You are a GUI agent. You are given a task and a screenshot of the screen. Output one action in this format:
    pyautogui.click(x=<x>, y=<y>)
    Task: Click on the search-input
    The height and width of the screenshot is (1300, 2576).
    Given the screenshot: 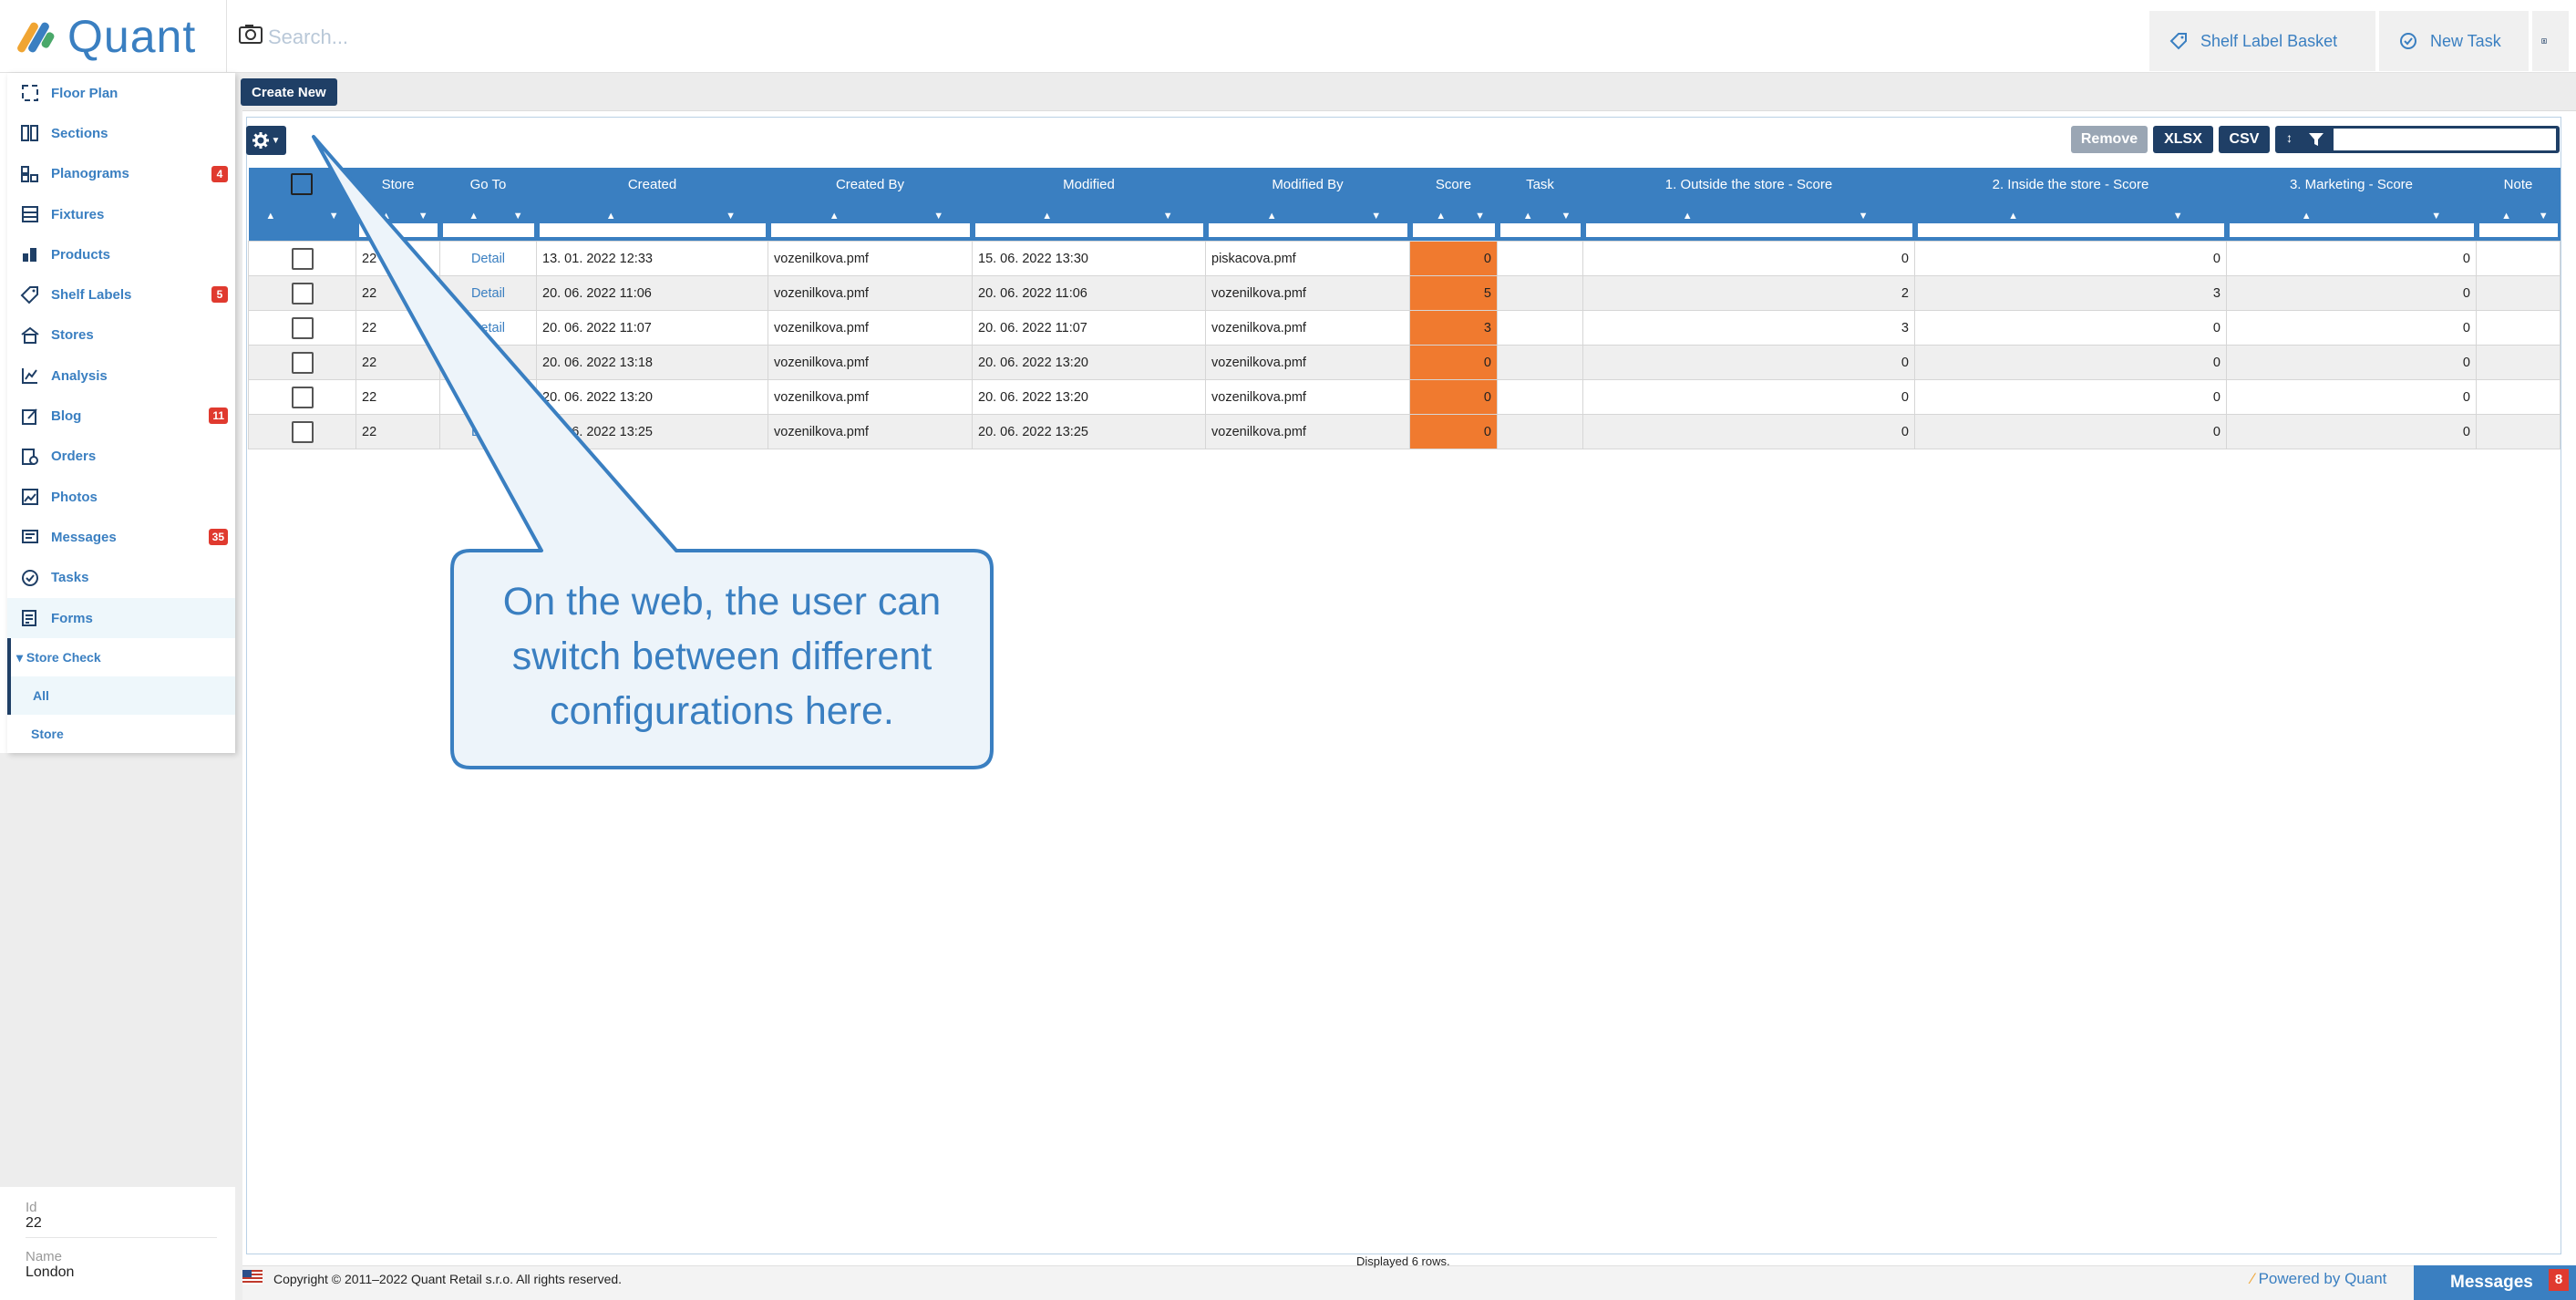 What is the action you would take?
    pyautogui.click(x=541, y=37)
    